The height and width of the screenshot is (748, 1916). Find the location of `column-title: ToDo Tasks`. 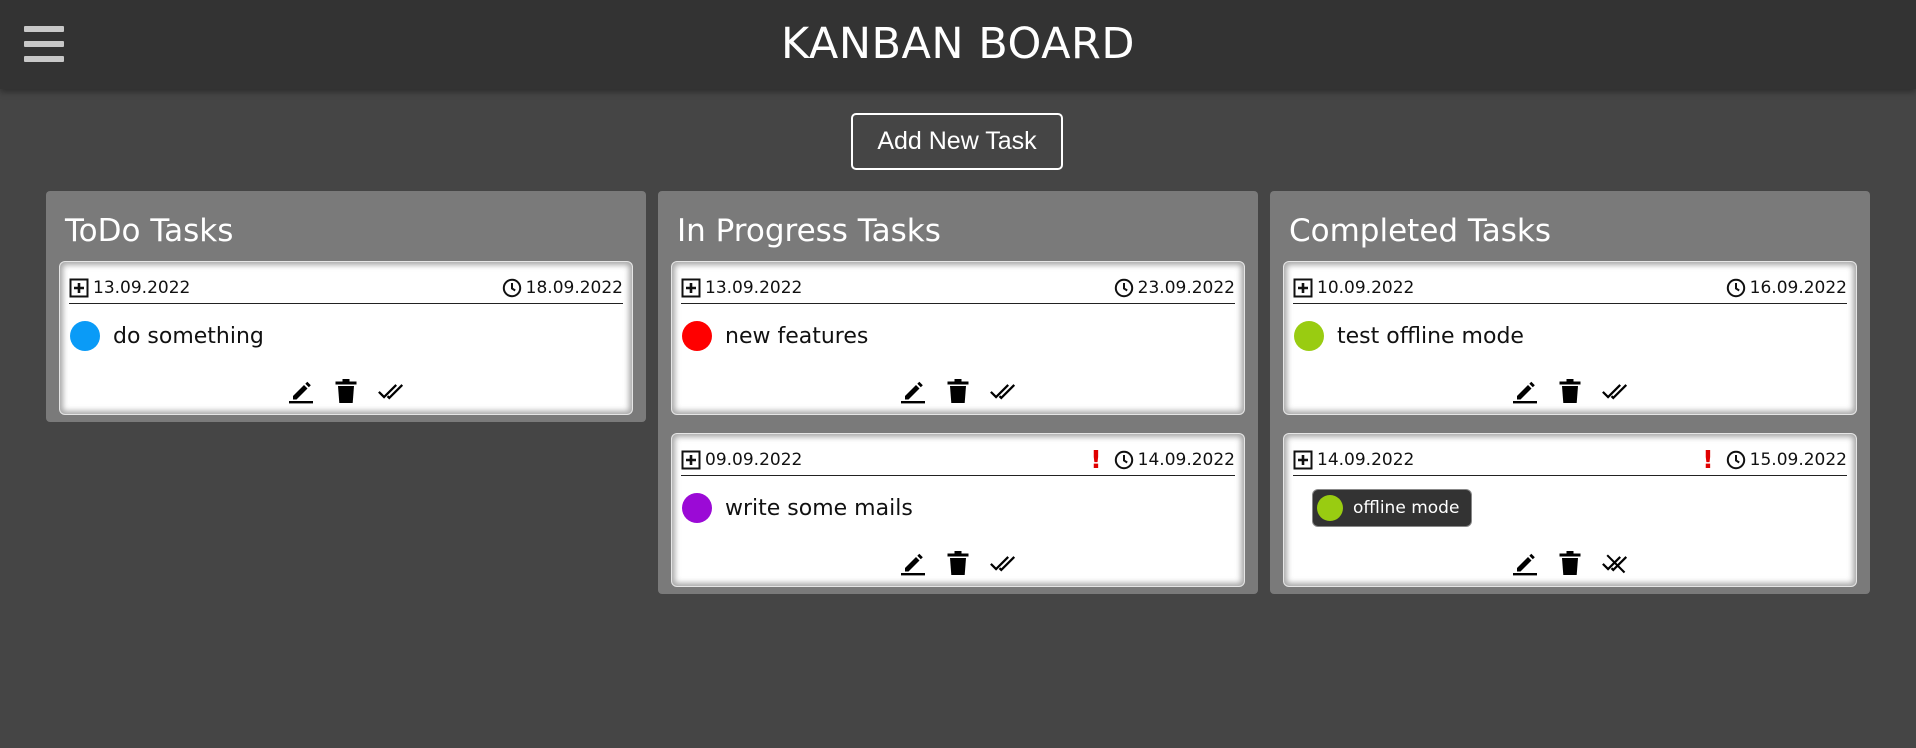

column-title: ToDo Tasks is located at coordinates (149, 231).